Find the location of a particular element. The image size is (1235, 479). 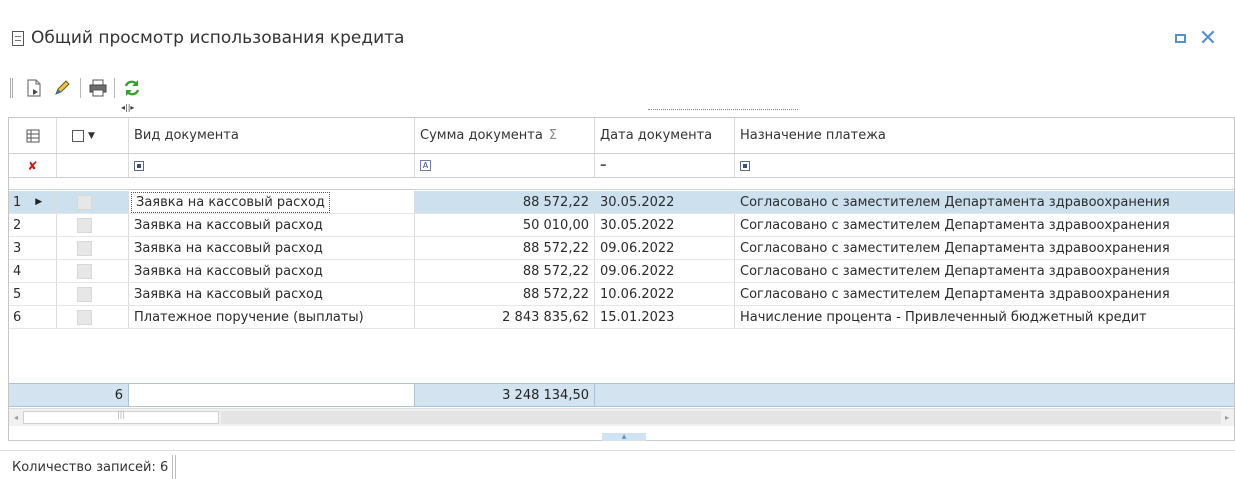

scroll-thumb is located at coordinates (121, 417).